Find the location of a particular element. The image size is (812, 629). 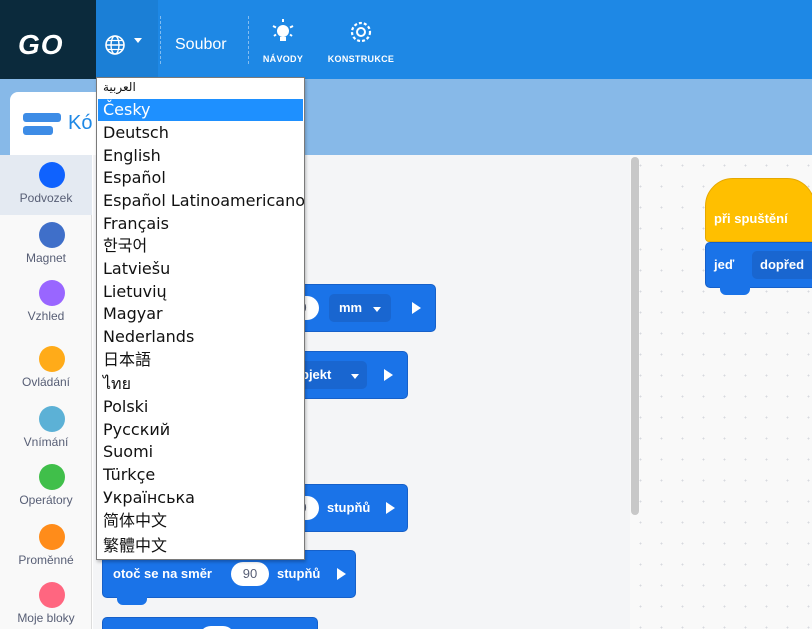

file-menu: Soubor is located at coordinates (201, 45).